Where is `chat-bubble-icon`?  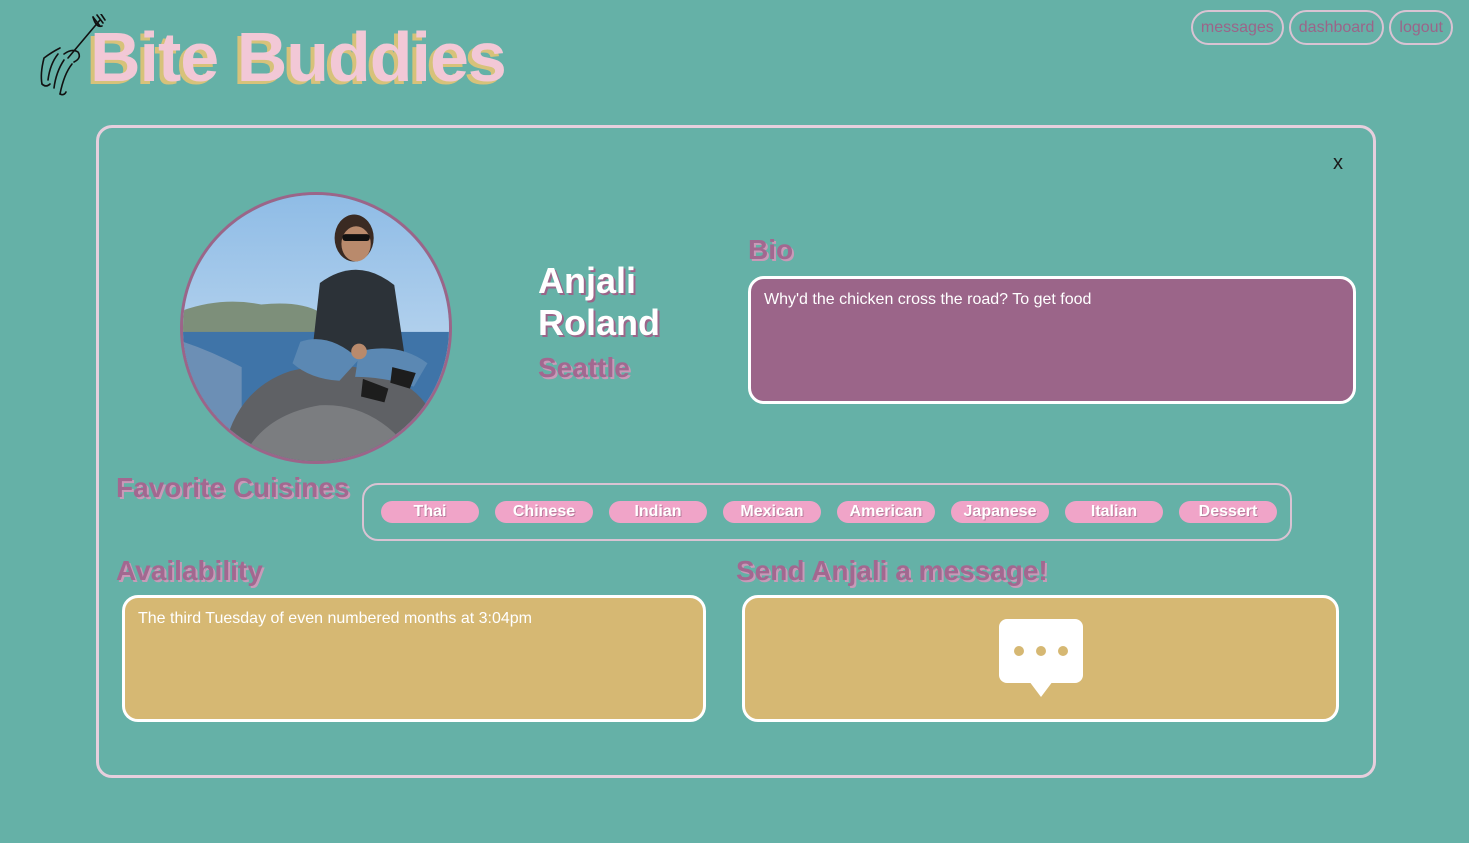
chat-bubble-icon is located at coordinates (1041, 658).